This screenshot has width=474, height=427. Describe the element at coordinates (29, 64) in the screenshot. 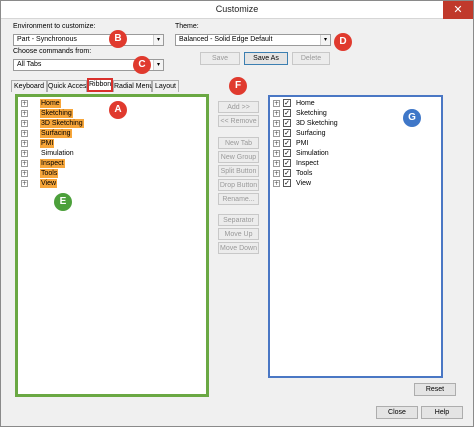

I see `commands-from-value: All Tabs` at that location.